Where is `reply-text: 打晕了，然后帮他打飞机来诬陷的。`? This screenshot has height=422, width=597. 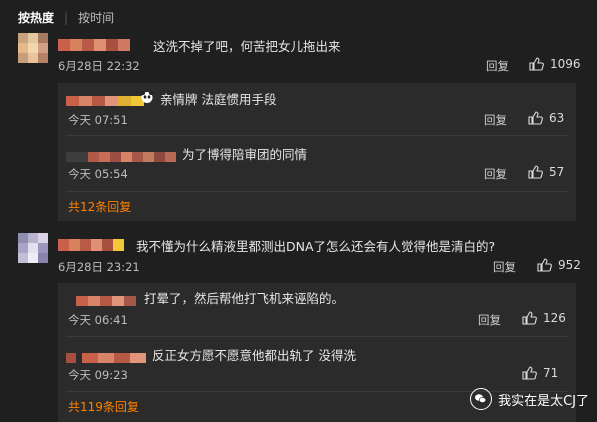 reply-text: 打晕了，然后帮他打飞机来诬陷的。 is located at coordinates (244, 298).